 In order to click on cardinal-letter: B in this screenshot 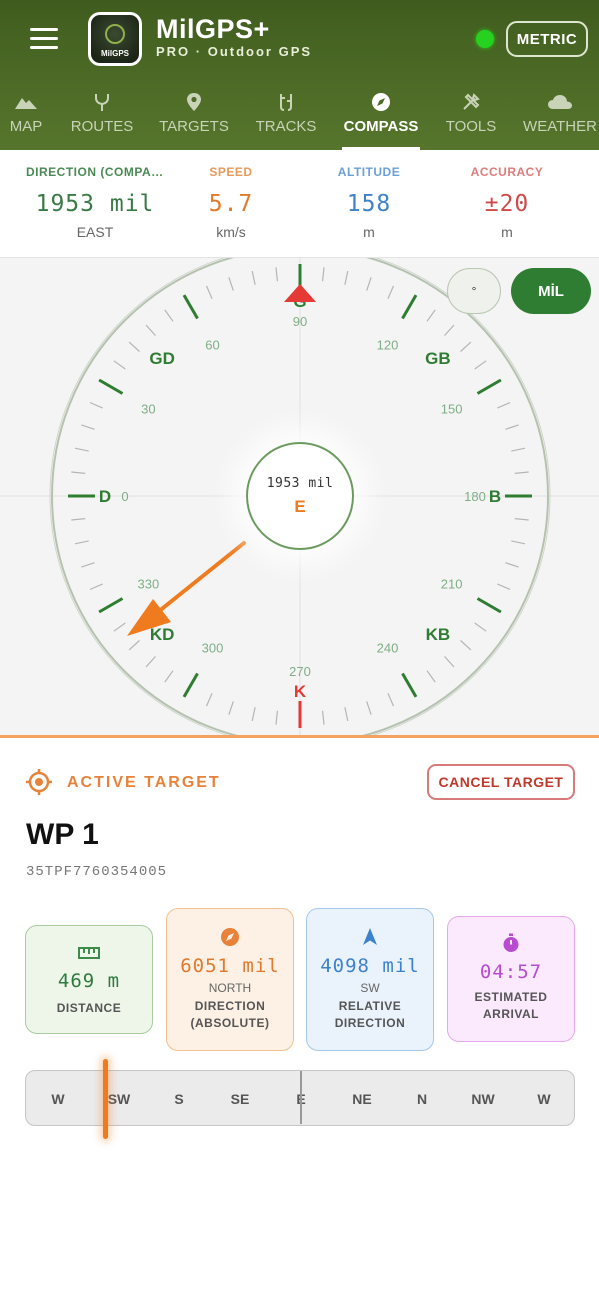, I will do `click(495, 496)`.